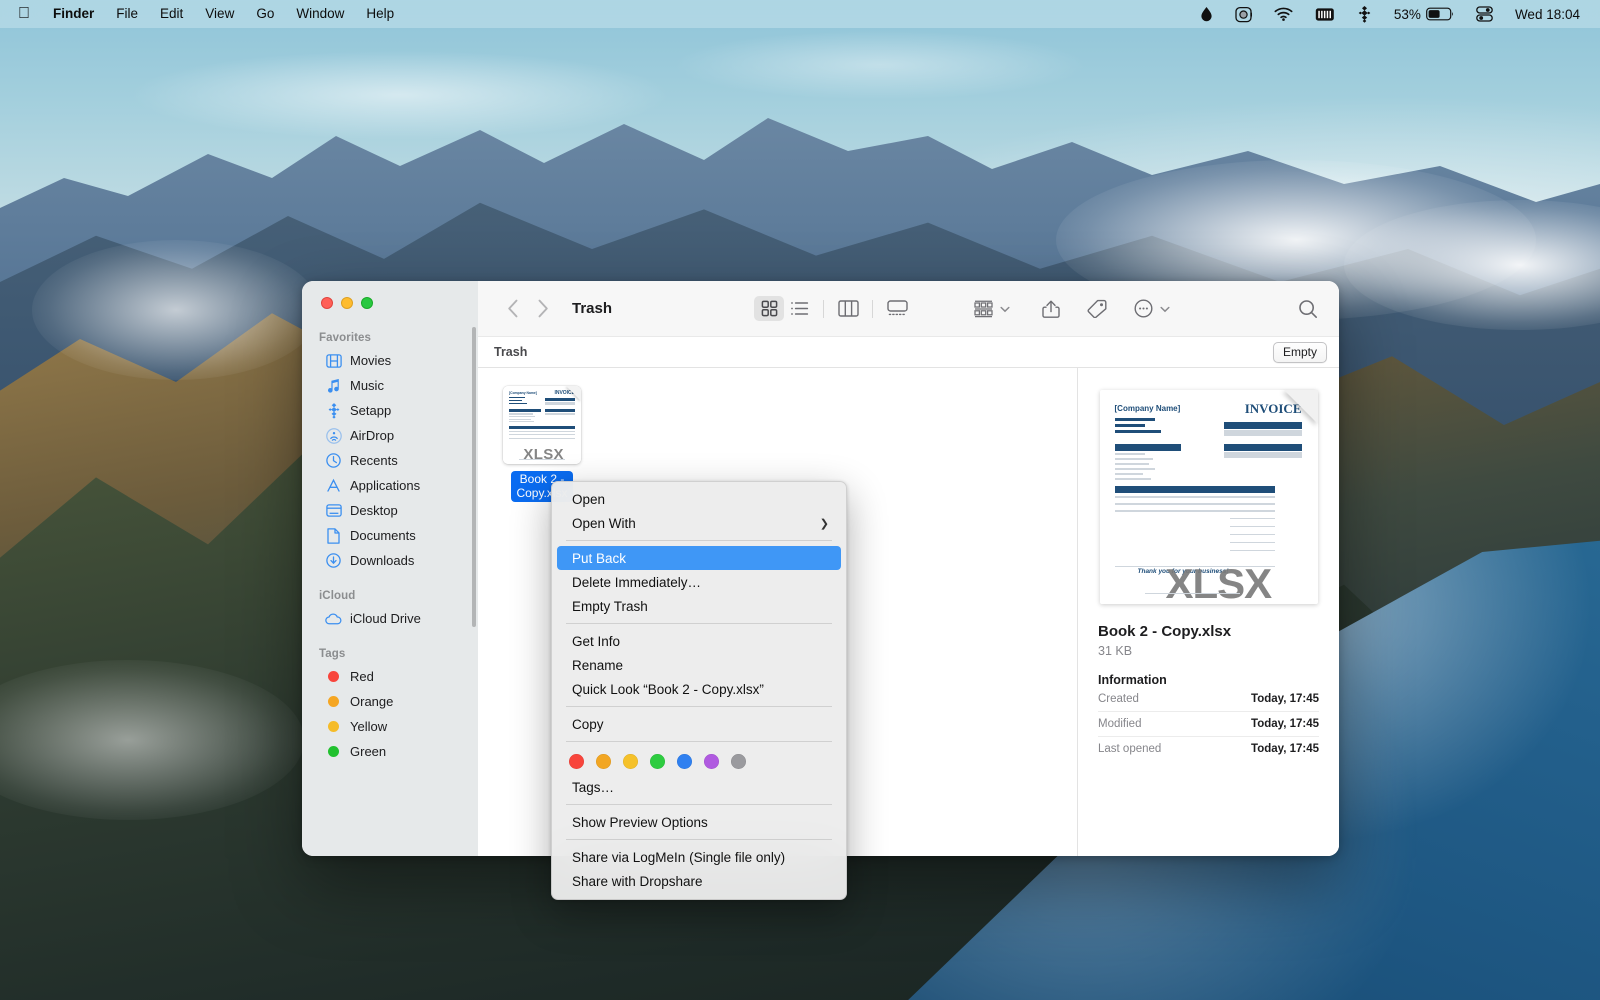  Describe the element at coordinates (699, 665) in the screenshot. I see `context-menu-item-rename: Rename` at that location.